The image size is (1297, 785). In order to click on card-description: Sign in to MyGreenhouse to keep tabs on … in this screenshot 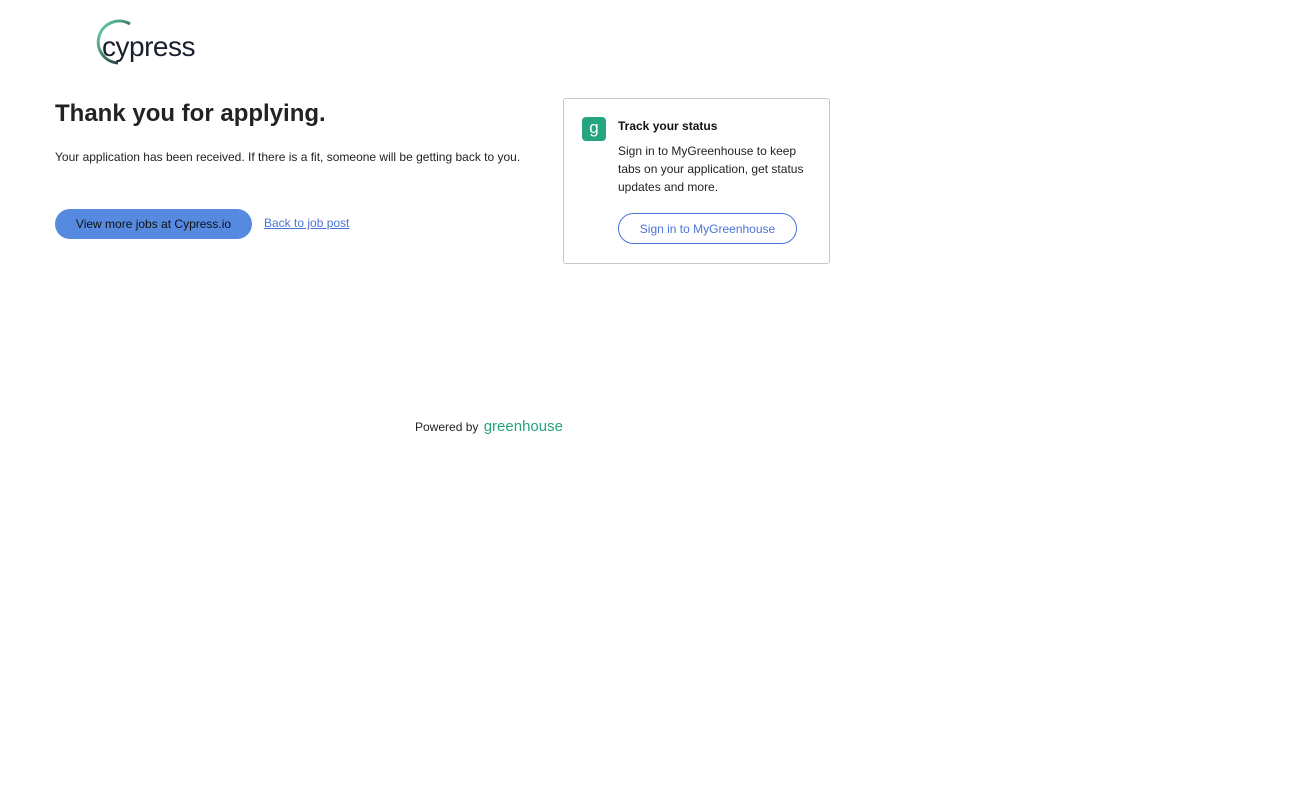, I will do `click(711, 169)`.